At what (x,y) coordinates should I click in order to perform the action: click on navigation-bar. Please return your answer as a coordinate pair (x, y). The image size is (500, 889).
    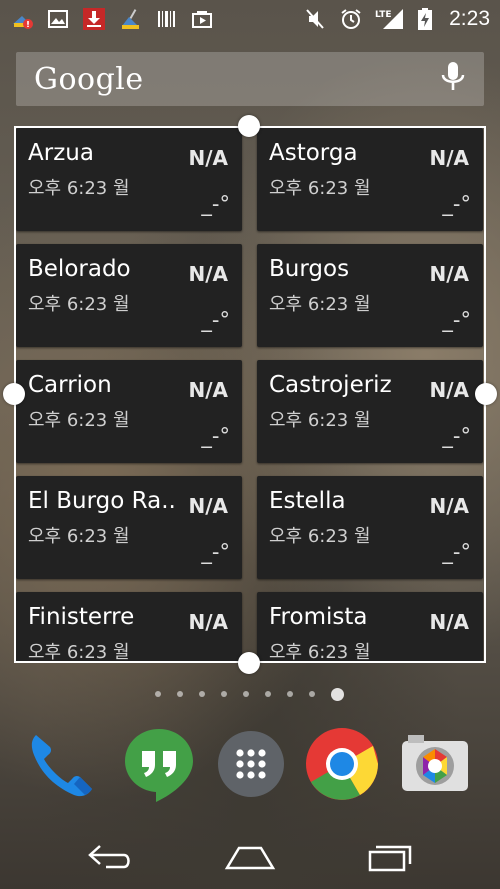
    Looking at the image, I should click on (250, 857).